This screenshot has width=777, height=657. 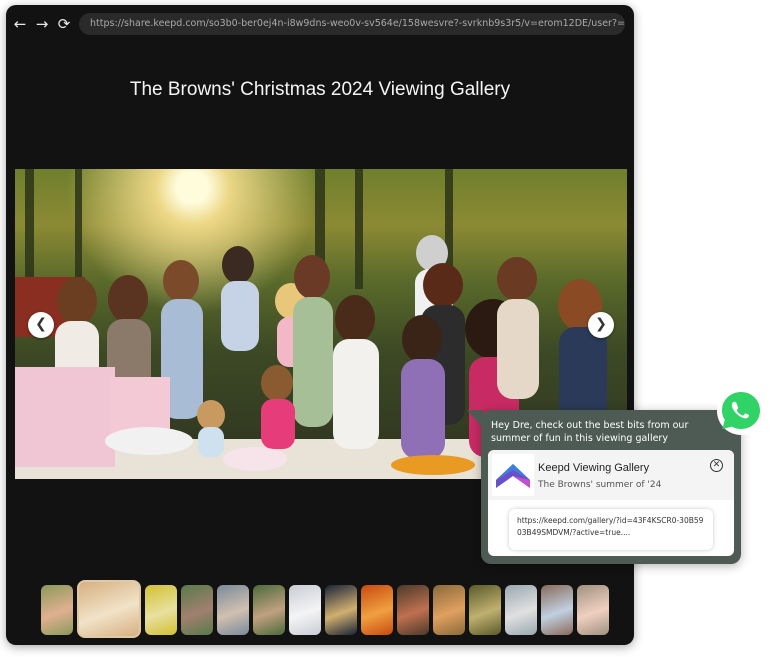 What do you see at coordinates (64, 24) in the screenshot?
I see `reload-icon: ⟳` at bounding box center [64, 24].